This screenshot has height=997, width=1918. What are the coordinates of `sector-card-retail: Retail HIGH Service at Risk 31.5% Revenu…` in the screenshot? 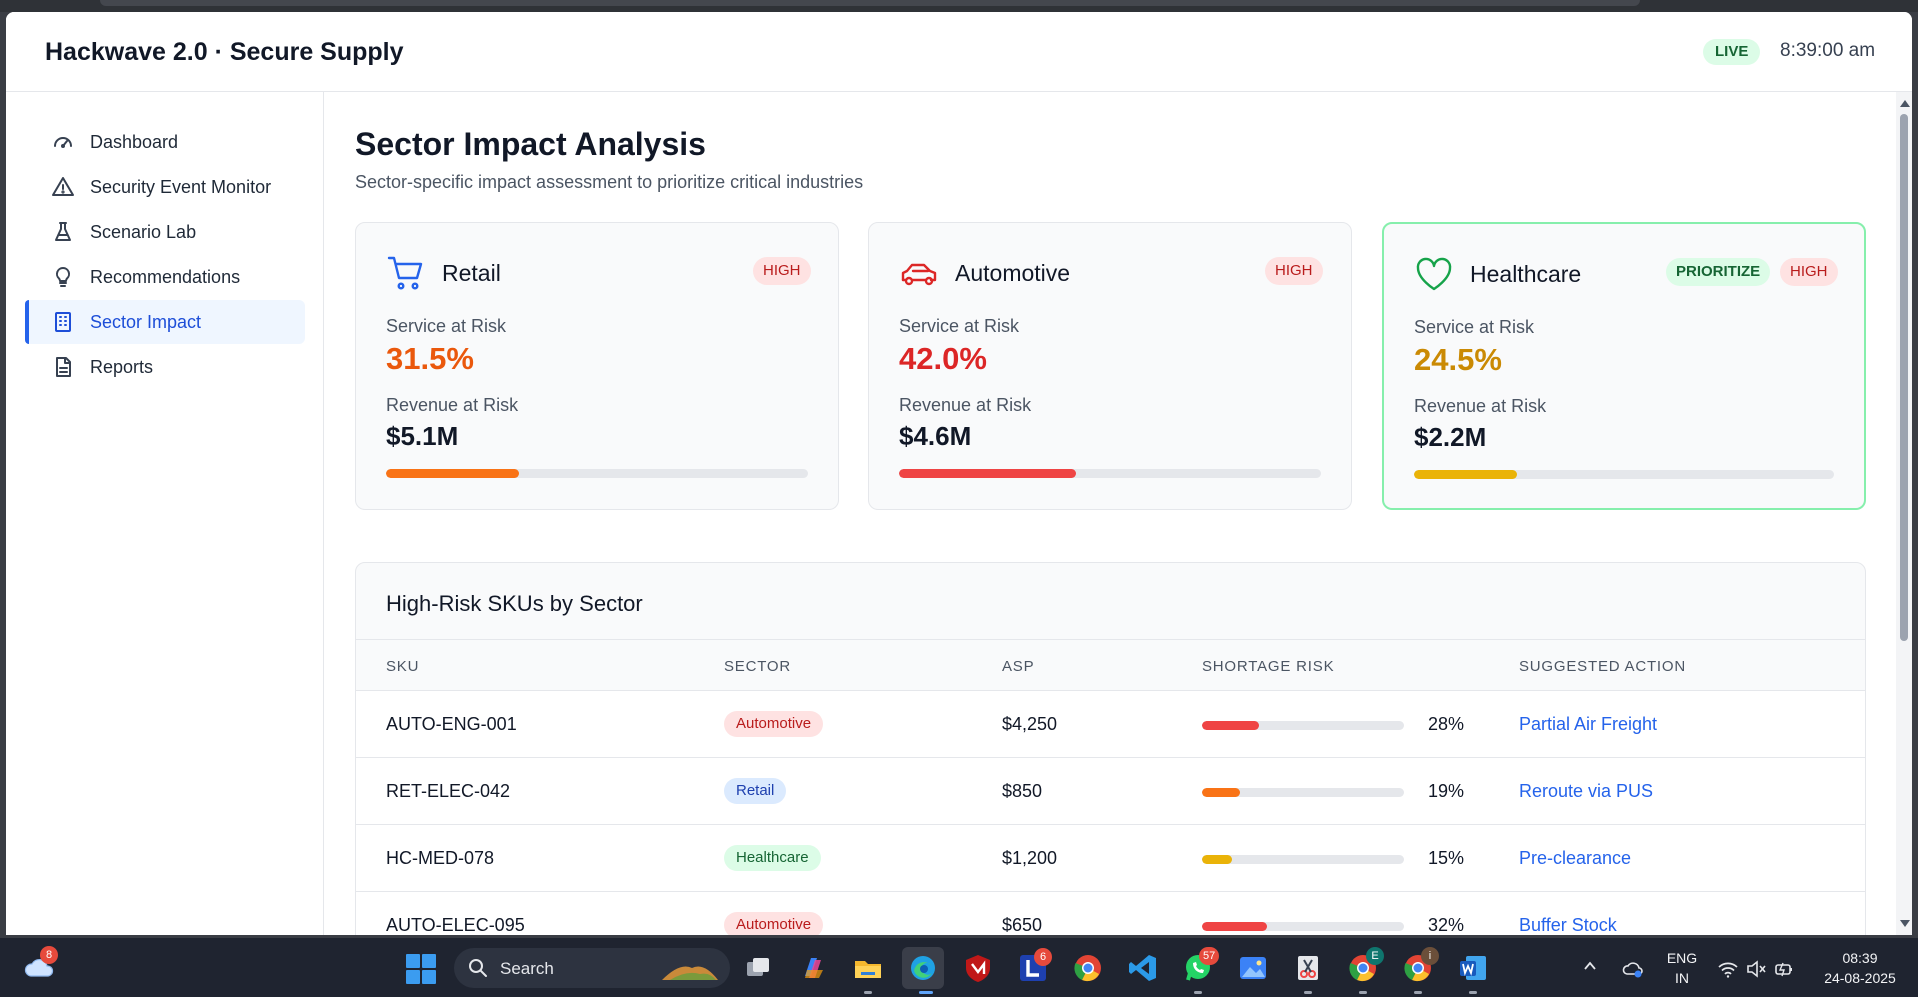 It's located at (597, 366).